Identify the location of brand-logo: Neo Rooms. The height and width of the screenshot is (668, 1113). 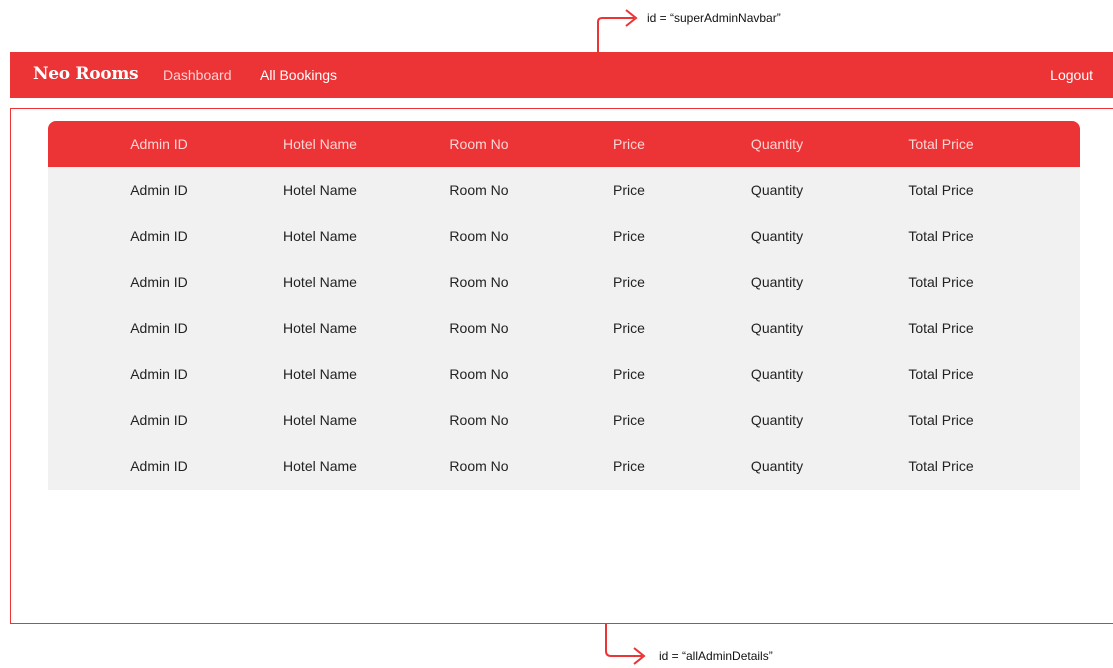
(86, 74).